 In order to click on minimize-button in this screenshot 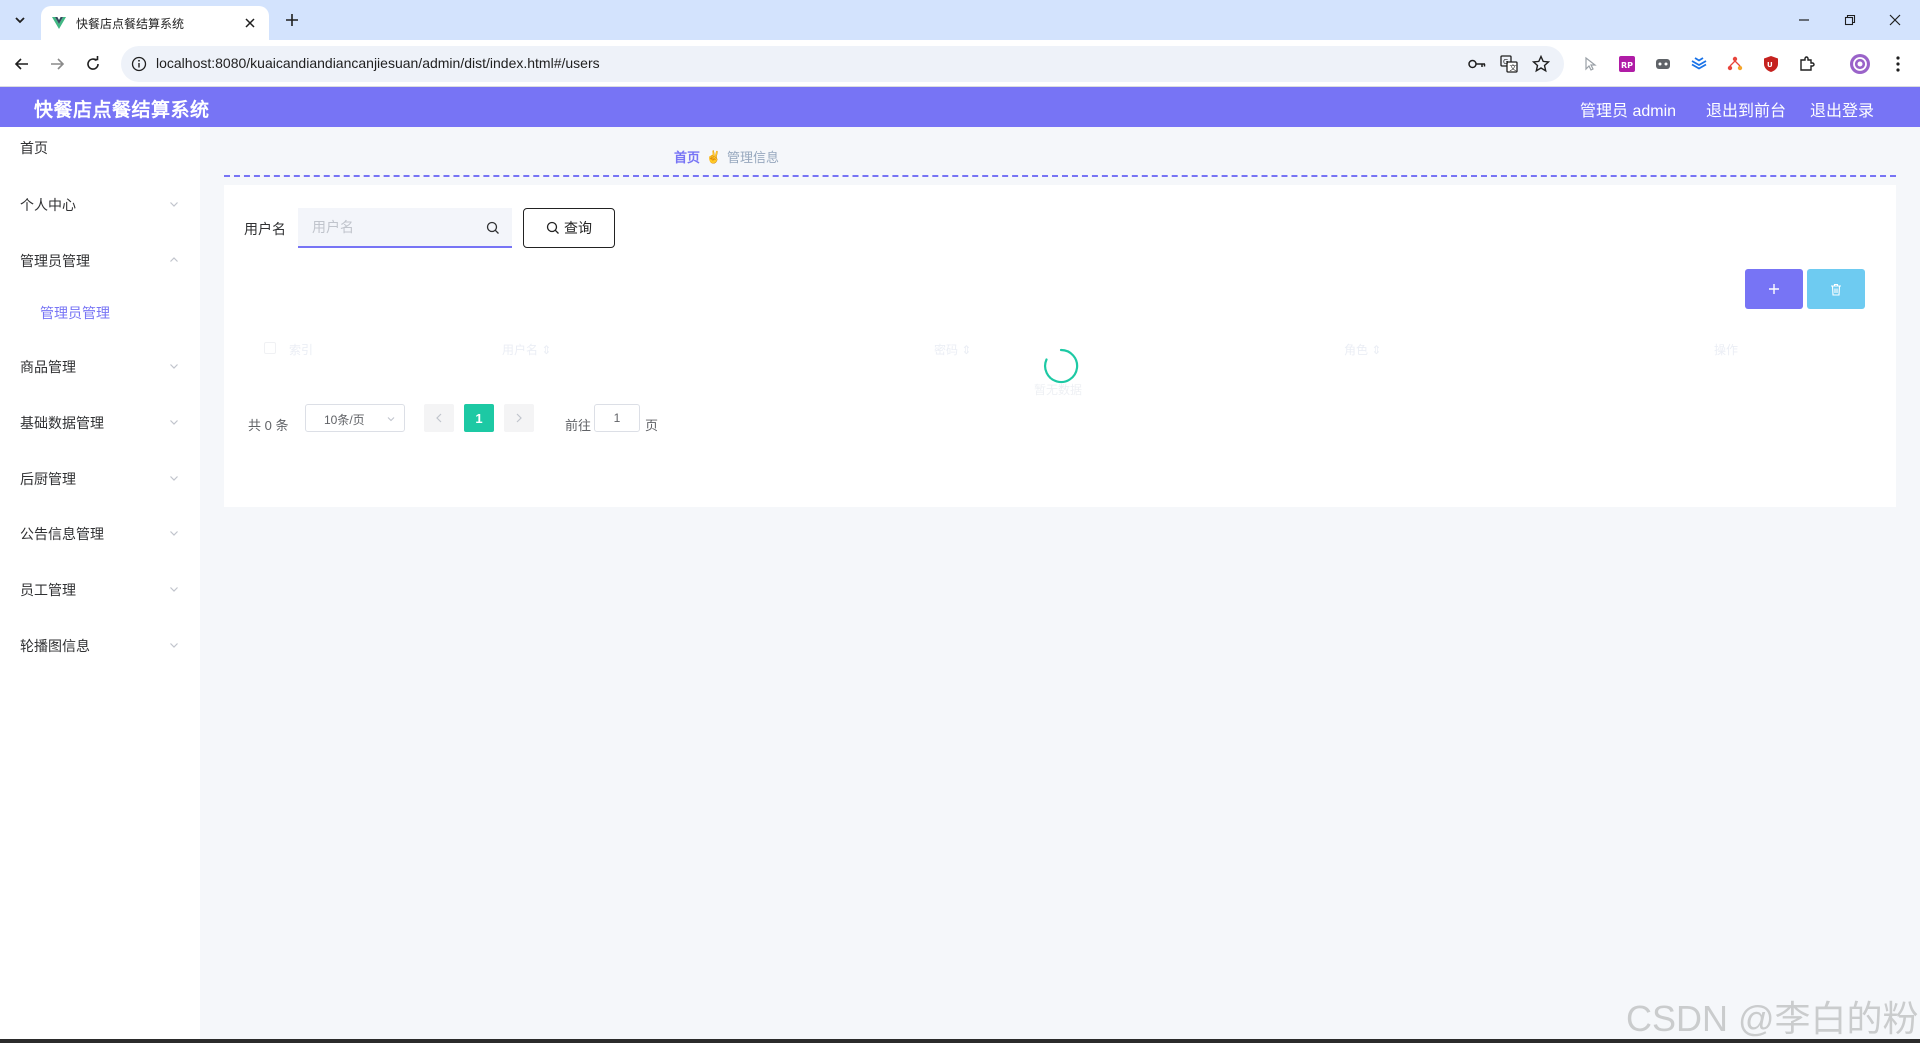, I will do `click(1804, 20)`.